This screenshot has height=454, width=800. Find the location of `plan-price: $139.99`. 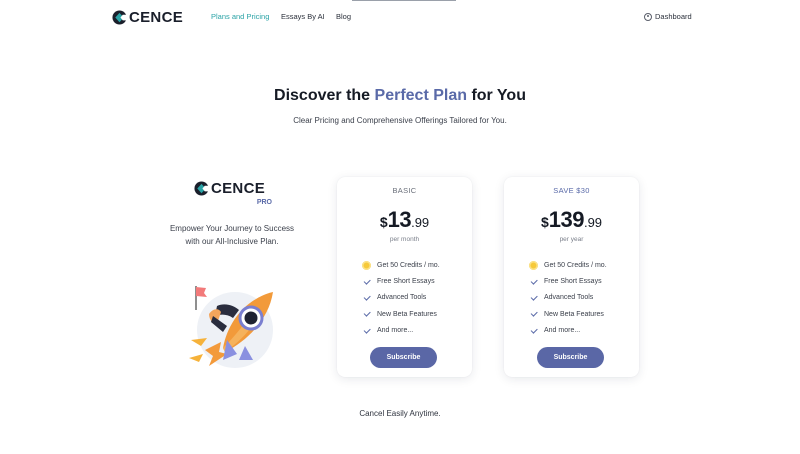

plan-price: $139.99 is located at coordinates (571, 220).